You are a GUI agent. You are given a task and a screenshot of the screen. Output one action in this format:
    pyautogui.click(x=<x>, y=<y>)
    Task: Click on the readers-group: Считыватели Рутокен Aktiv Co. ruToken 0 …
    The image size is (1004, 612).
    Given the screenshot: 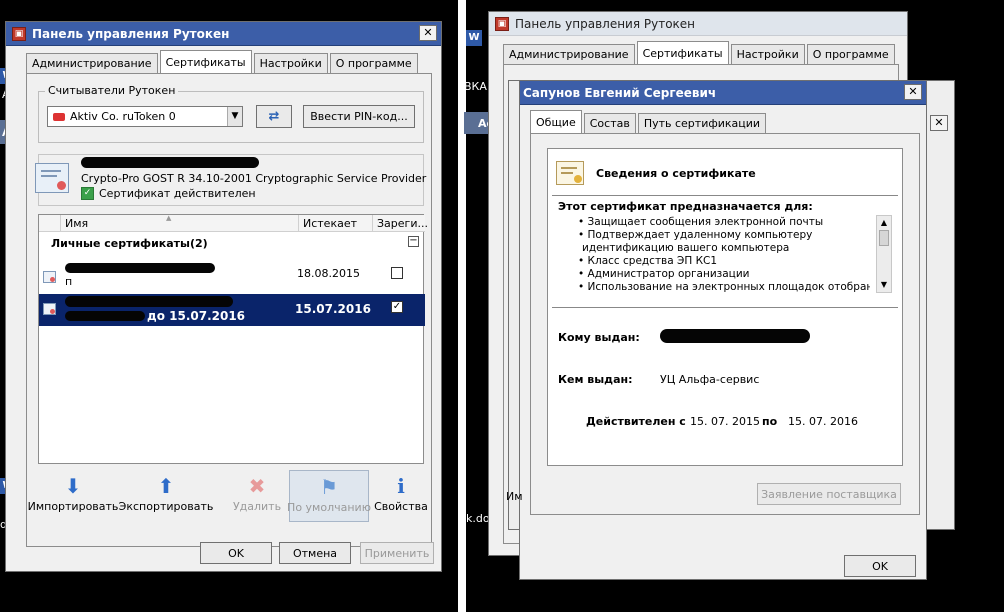 What is the action you would take?
    pyautogui.click(x=231, y=113)
    